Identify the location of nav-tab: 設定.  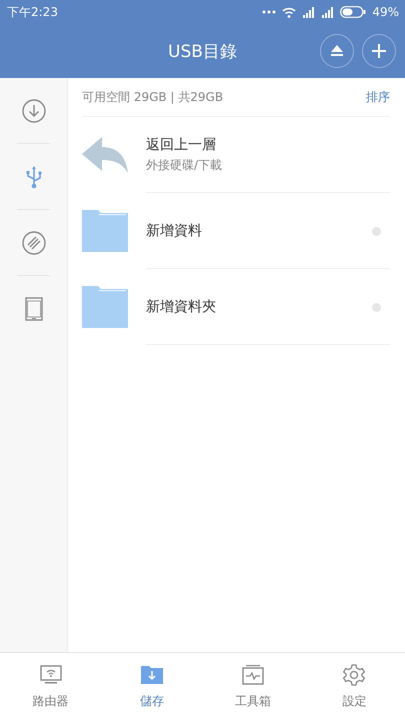
(354, 686).